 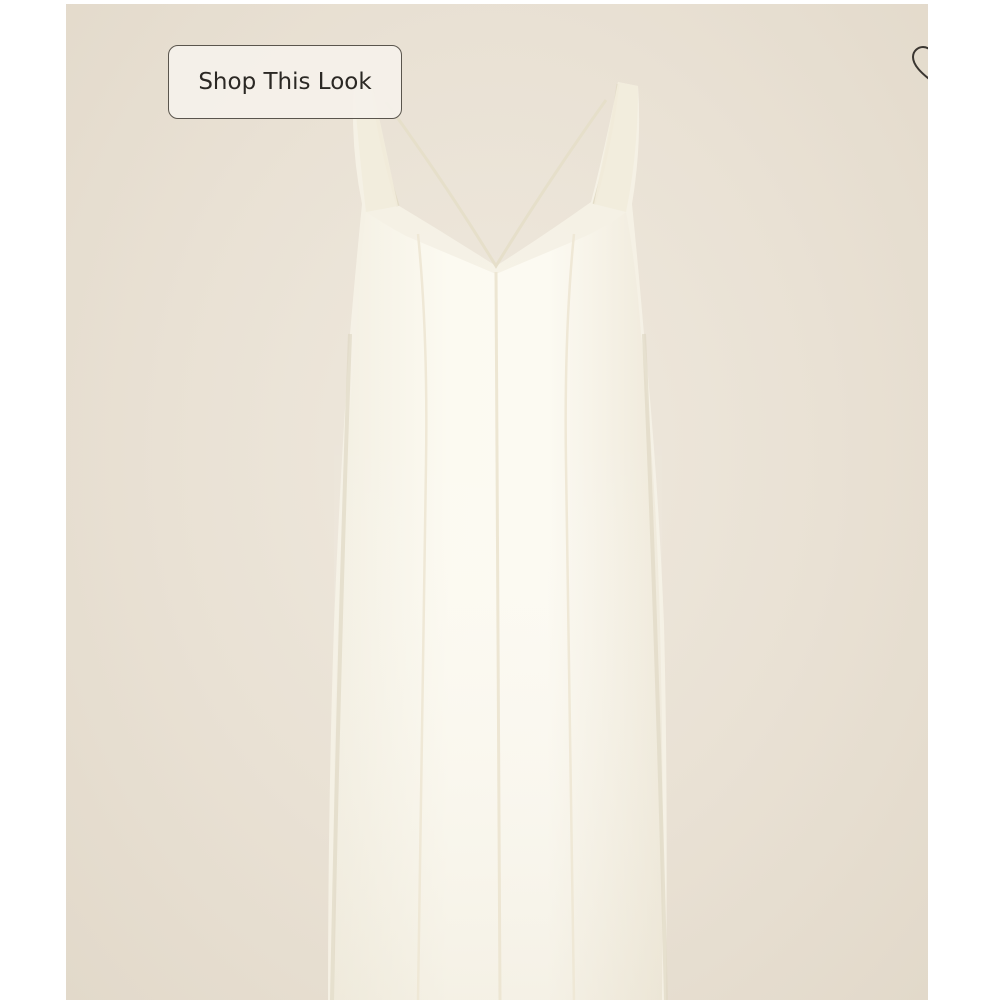 I want to click on heart-outline-icon, so click(x=919, y=62).